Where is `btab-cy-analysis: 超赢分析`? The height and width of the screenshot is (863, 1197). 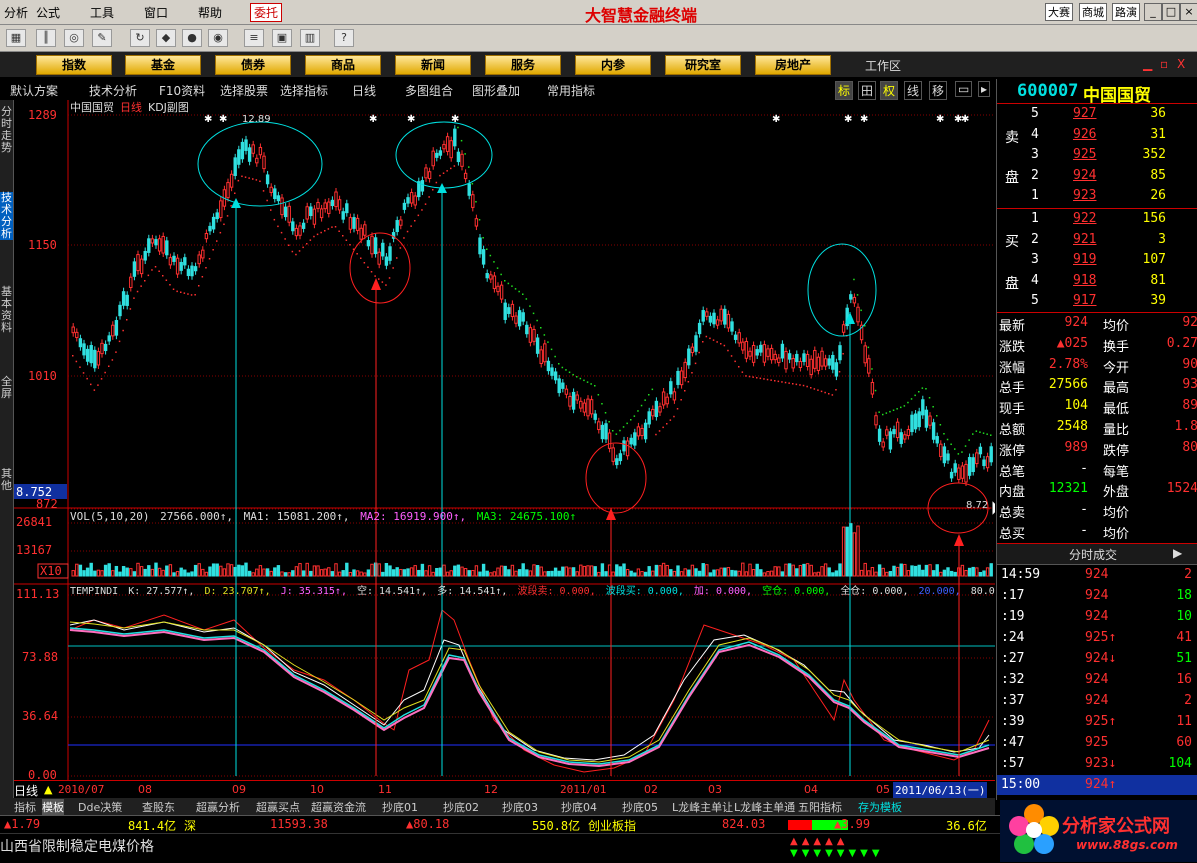
btab-cy-analysis: 超赢分析 is located at coordinates (218, 807).